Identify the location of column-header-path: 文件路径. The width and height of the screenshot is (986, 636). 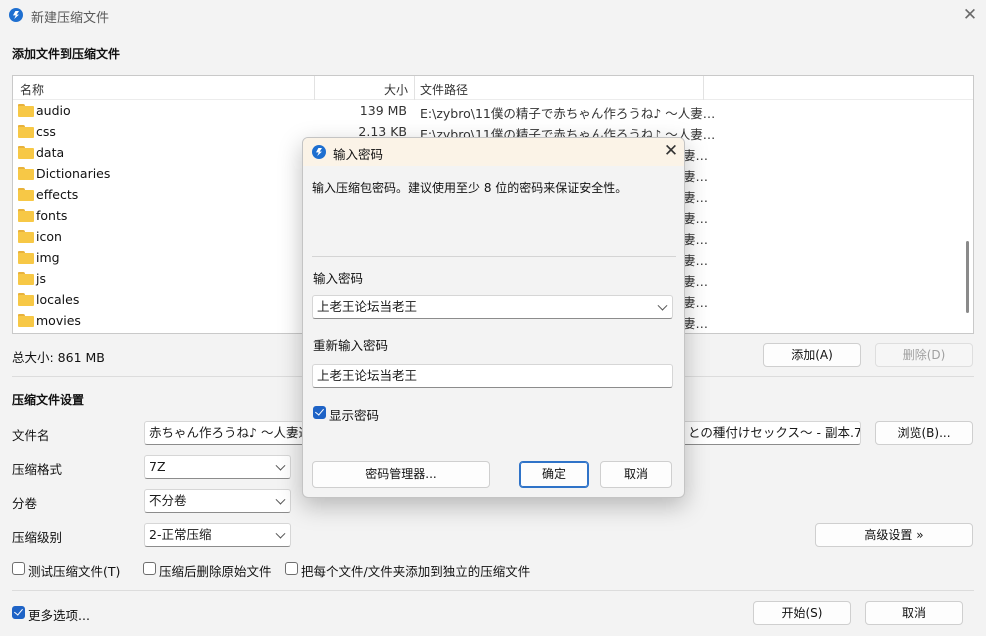
(444, 89).